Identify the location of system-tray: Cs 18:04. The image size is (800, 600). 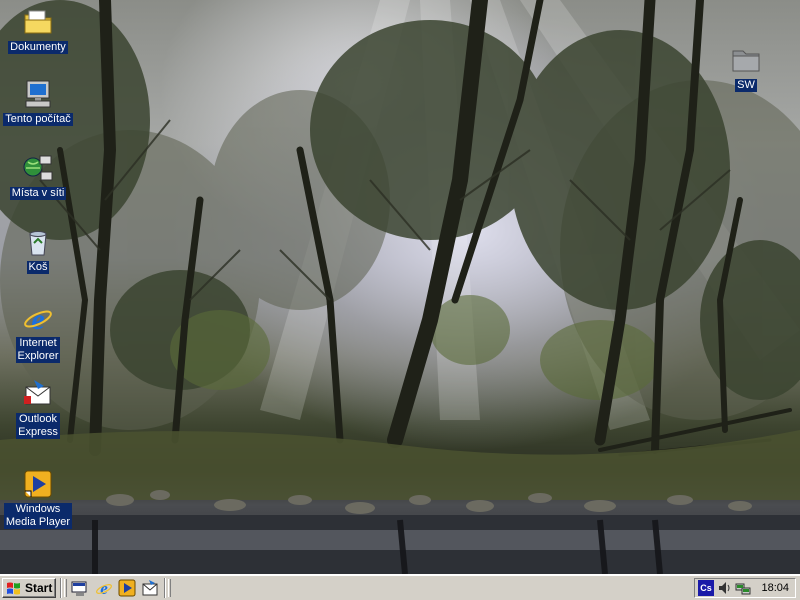
(745, 588).